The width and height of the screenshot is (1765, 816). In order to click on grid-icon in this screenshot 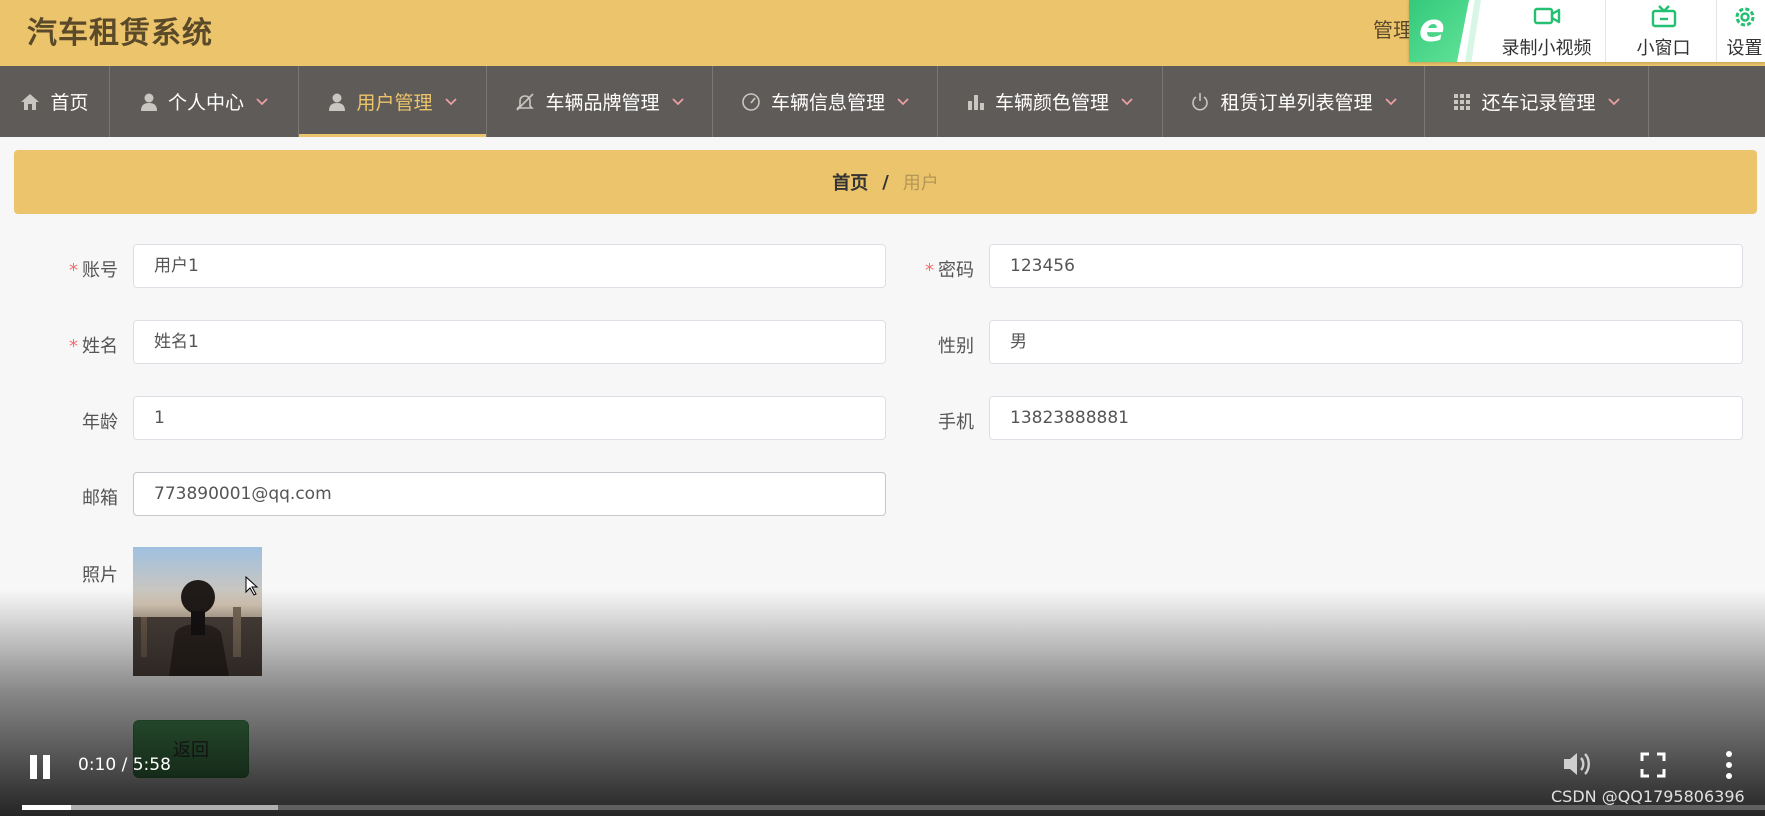, I will do `click(1462, 102)`.